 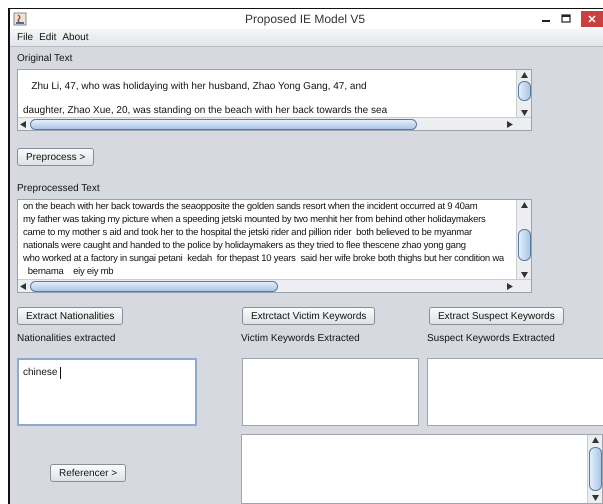 What do you see at coordinates (198, 87) in the screenshot?
I see `text-line: Zhu Li, 47, who was holidaying with her husband, Zhao Yong Gang, 47, and` at bounding box center [198, 87].